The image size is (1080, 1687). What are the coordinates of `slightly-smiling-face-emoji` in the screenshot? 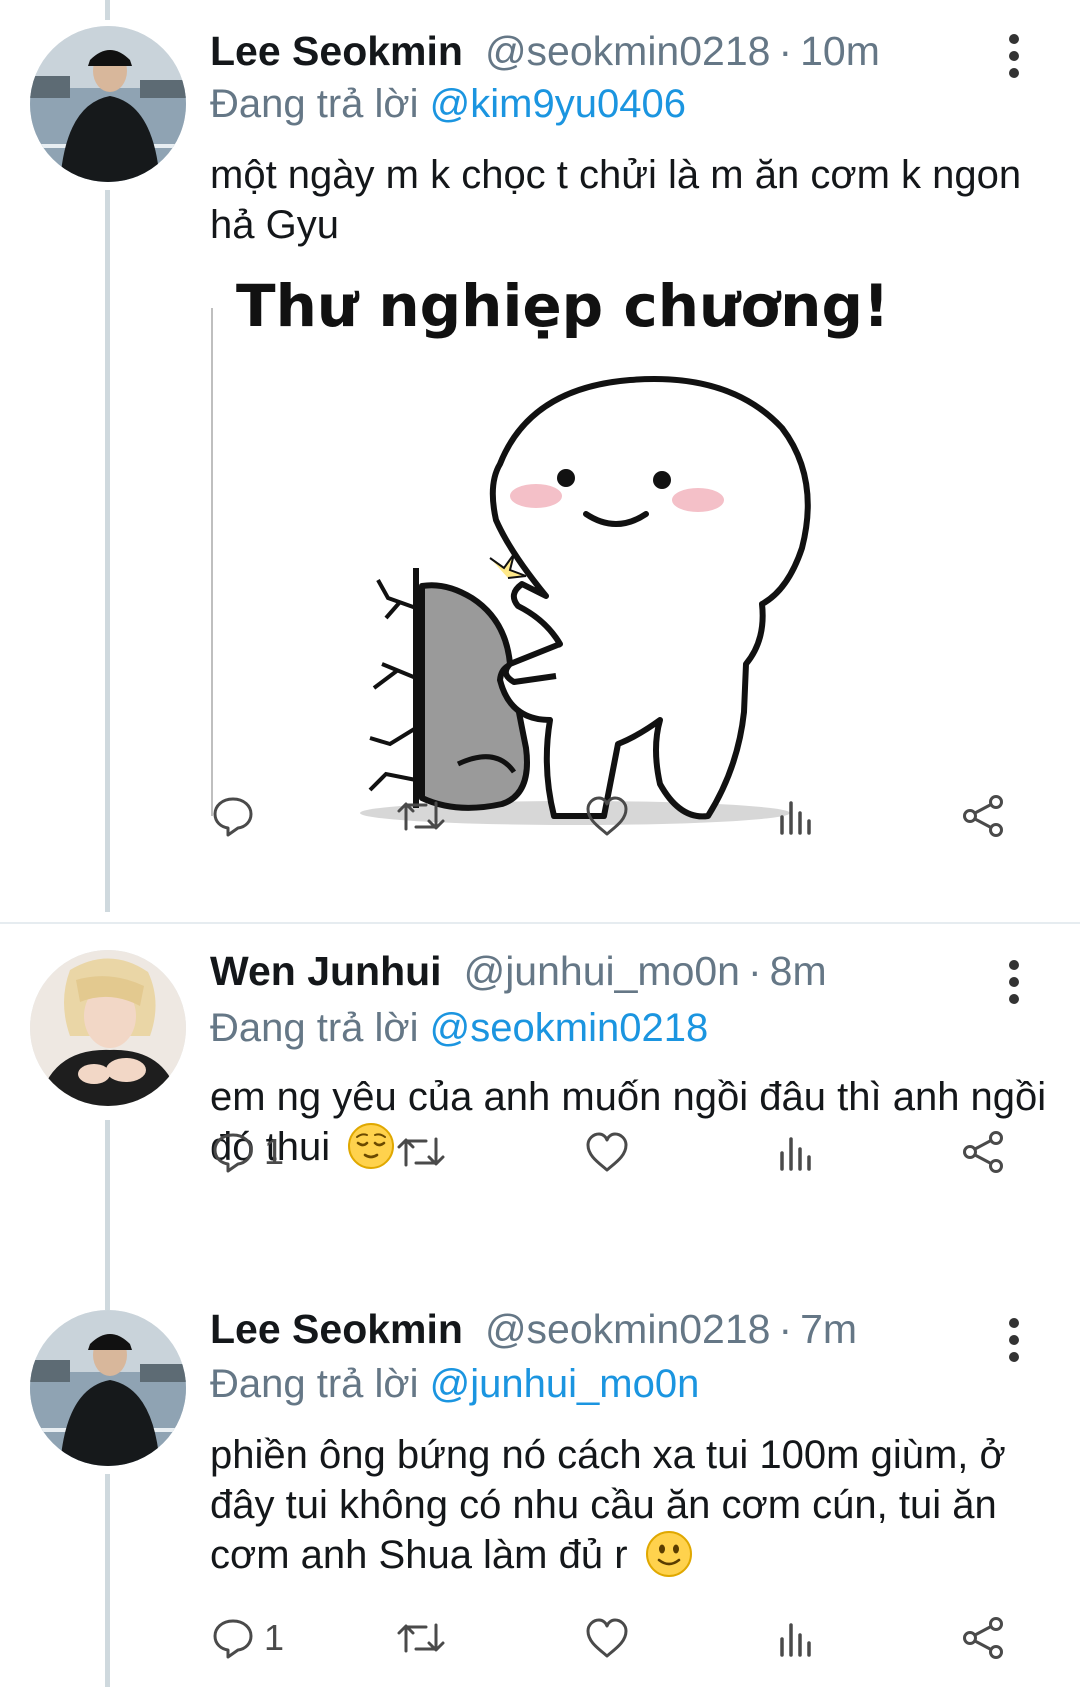 It's located at (668, 1554).